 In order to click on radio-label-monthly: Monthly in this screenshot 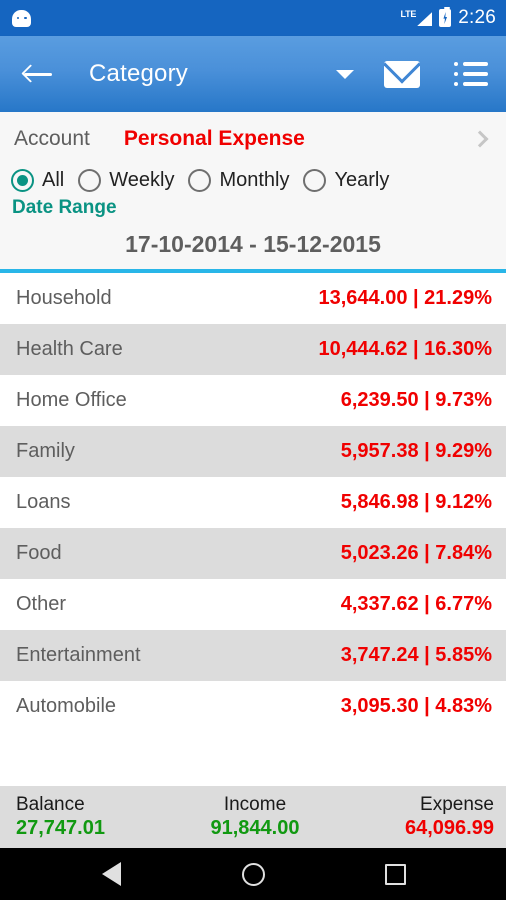, I will do `click(254, 180)`.